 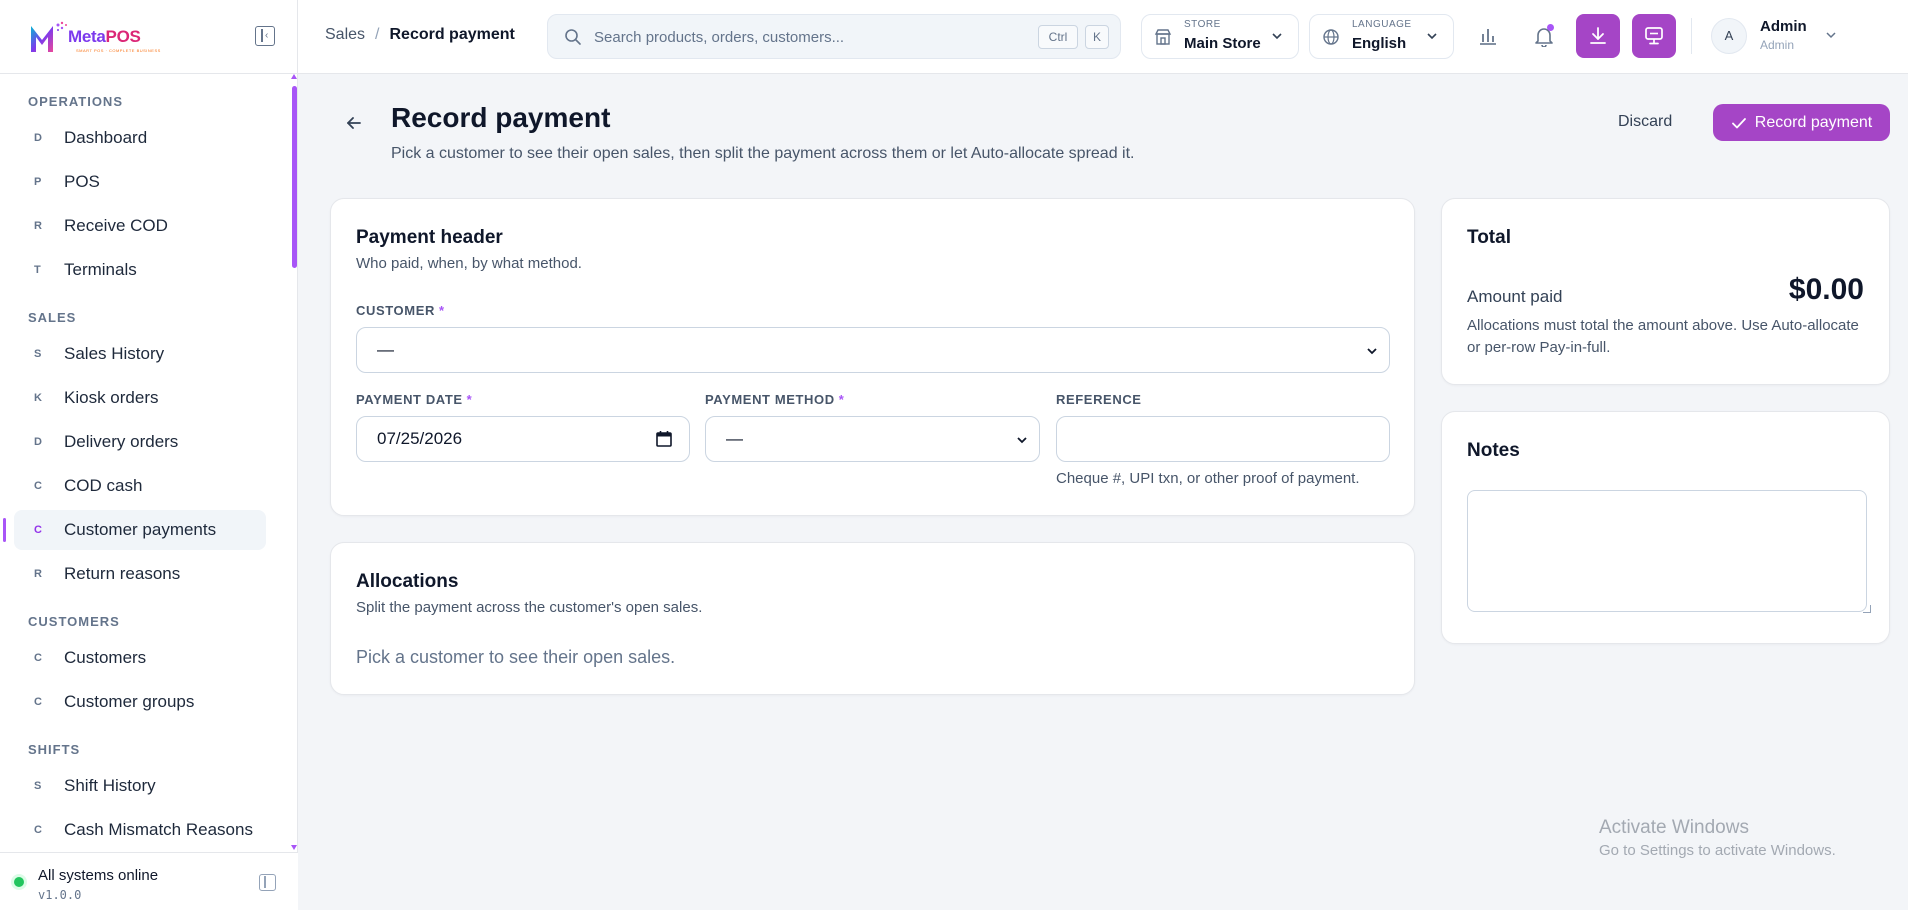 I want to click on sidebar-item-shift-history: S Shift History, so click(x=140, y=786).